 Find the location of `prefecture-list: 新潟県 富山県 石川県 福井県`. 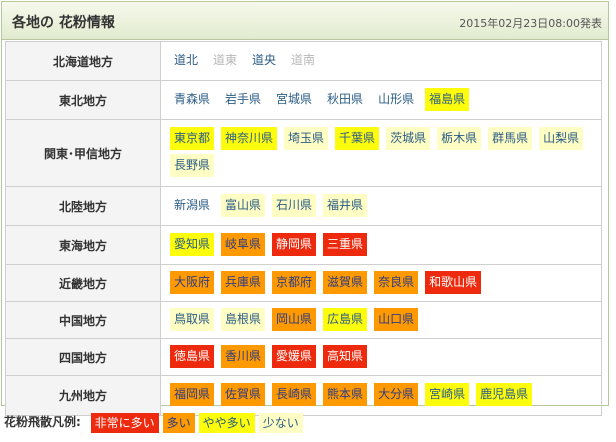

prefecture-list: 新潟県 富山県 石川県 福井県 is located at coordinates (381, 206).